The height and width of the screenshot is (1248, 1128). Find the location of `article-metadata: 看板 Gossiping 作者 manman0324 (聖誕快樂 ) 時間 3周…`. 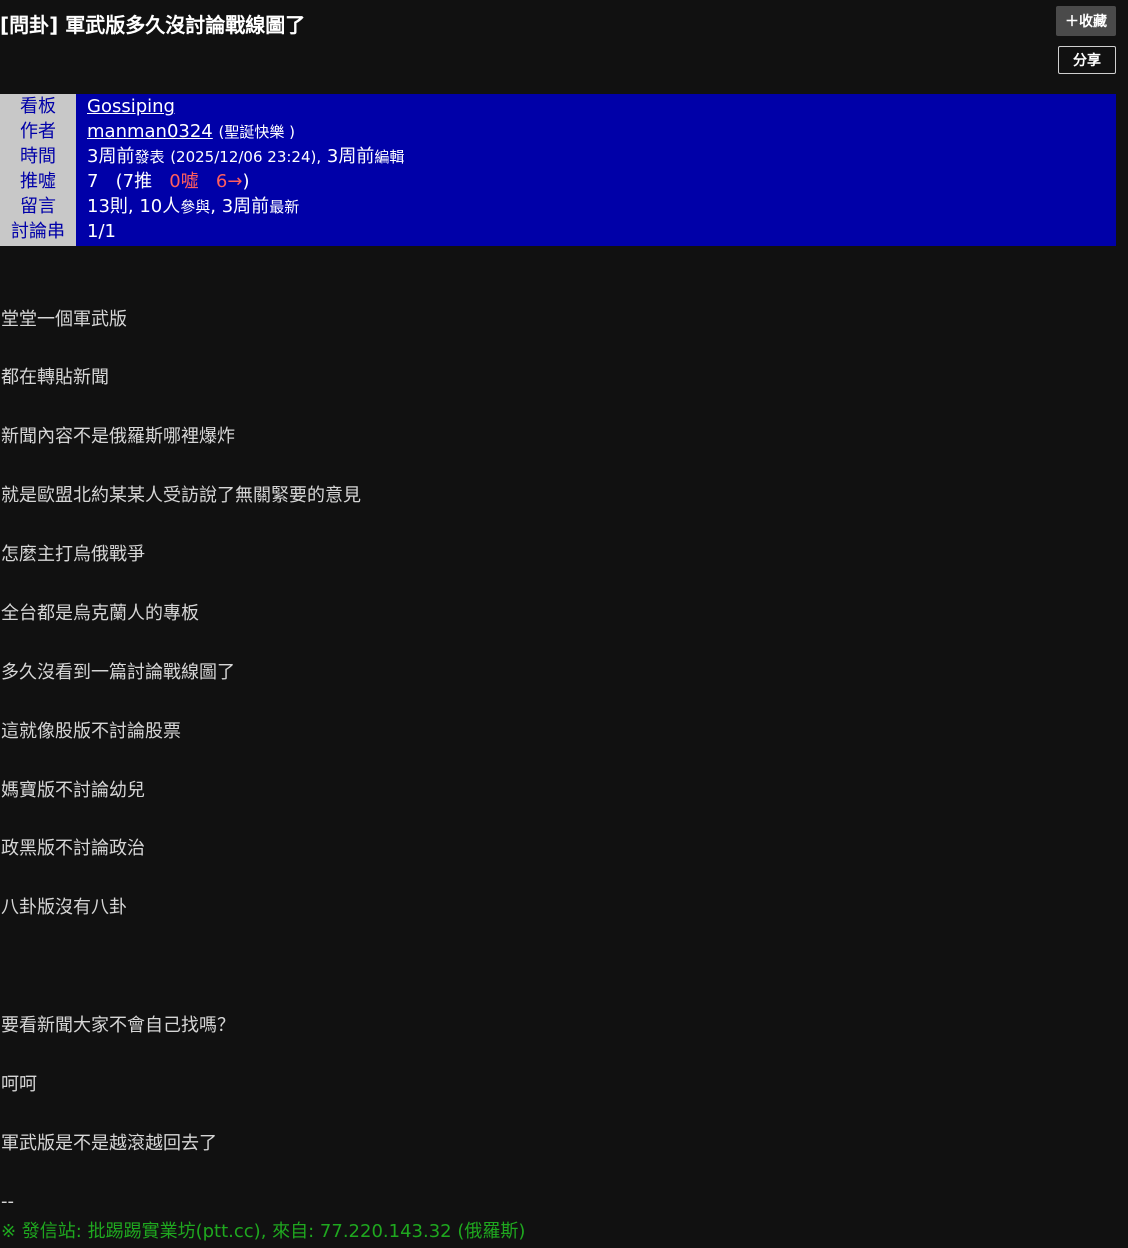

article-metadata: 看板 Gossiping 作者 manman0324 (聖誕快樂 ) 時間 3周… is located at coordinates (558, 170).